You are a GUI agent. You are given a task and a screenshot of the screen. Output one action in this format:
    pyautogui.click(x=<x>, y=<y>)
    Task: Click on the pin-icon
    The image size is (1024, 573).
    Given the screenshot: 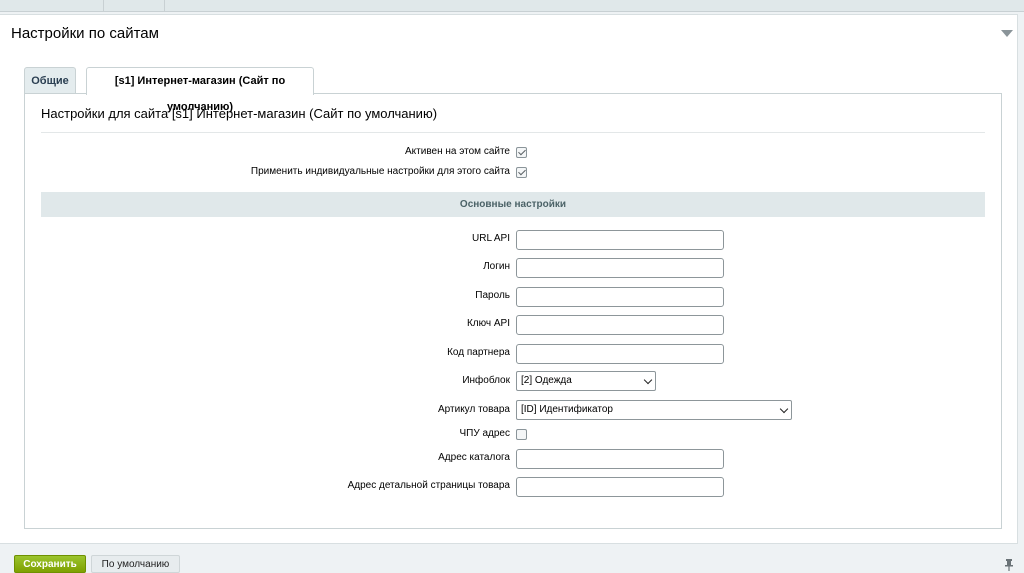 What is the action you would take?
    pyautogui.click(x=1009, y=565)
    